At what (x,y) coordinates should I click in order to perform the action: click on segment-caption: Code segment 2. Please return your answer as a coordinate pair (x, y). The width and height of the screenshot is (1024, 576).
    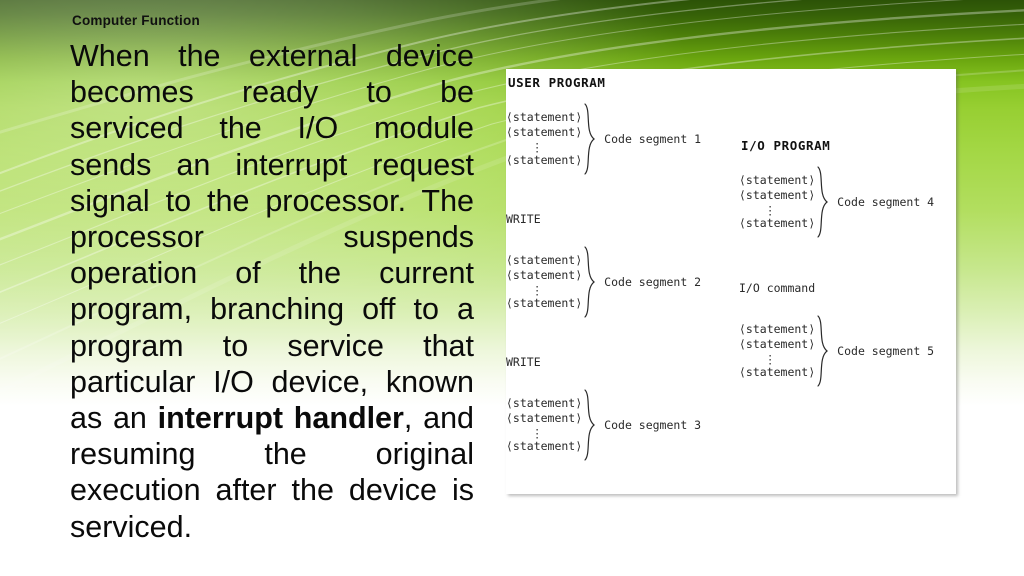
    Looking at the image, I should click on (653, 282).